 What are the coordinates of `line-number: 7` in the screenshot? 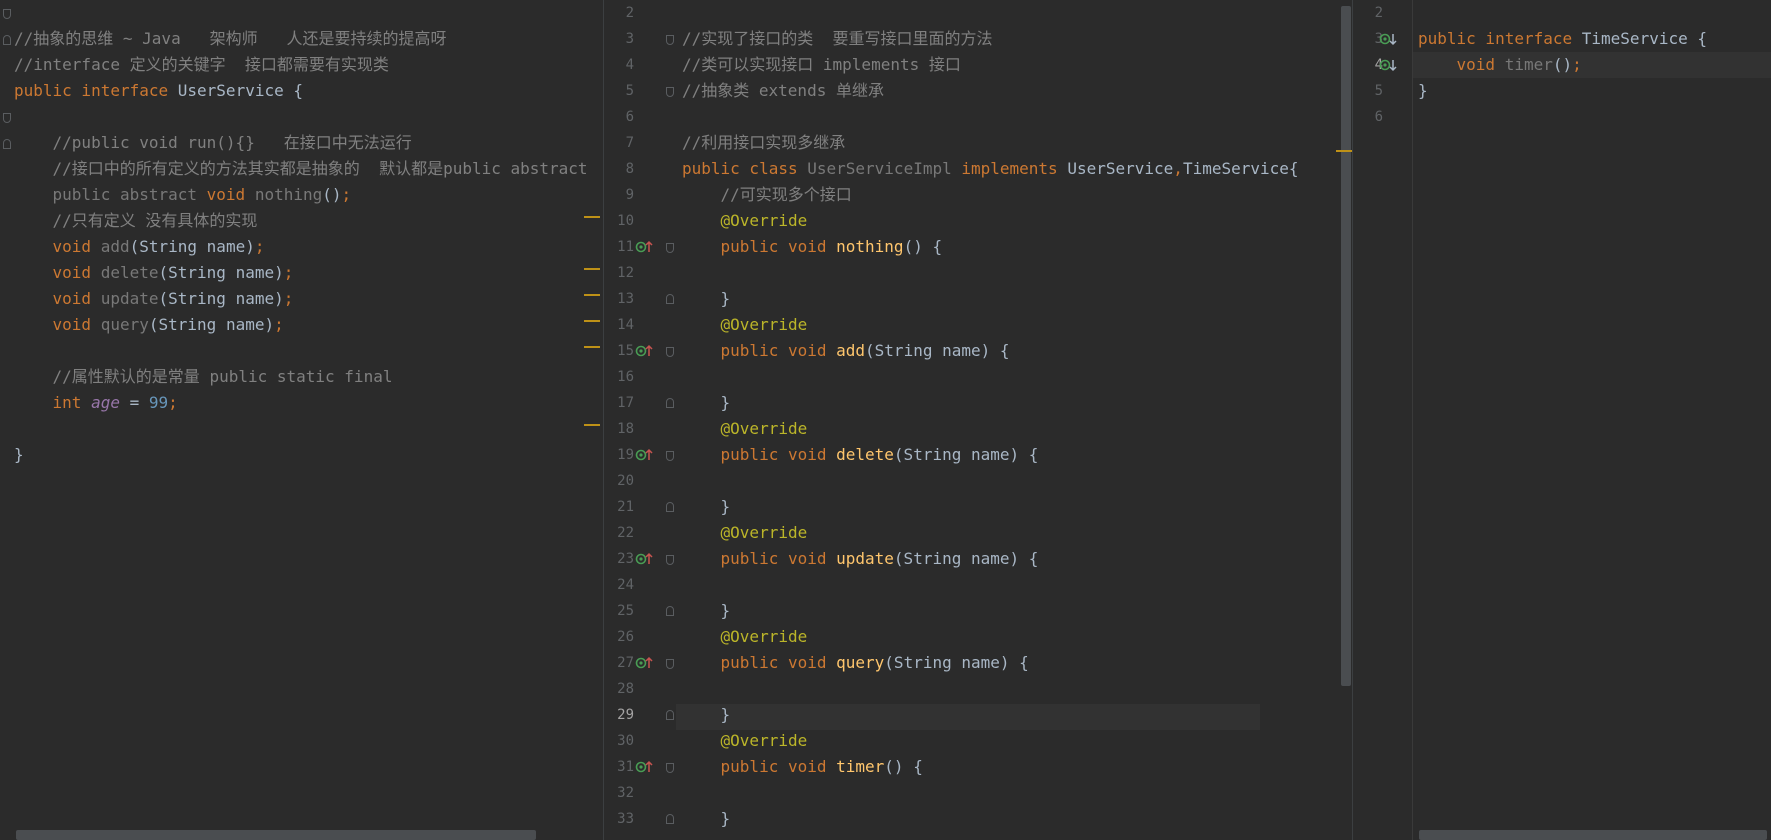 It's located at (629, 143).